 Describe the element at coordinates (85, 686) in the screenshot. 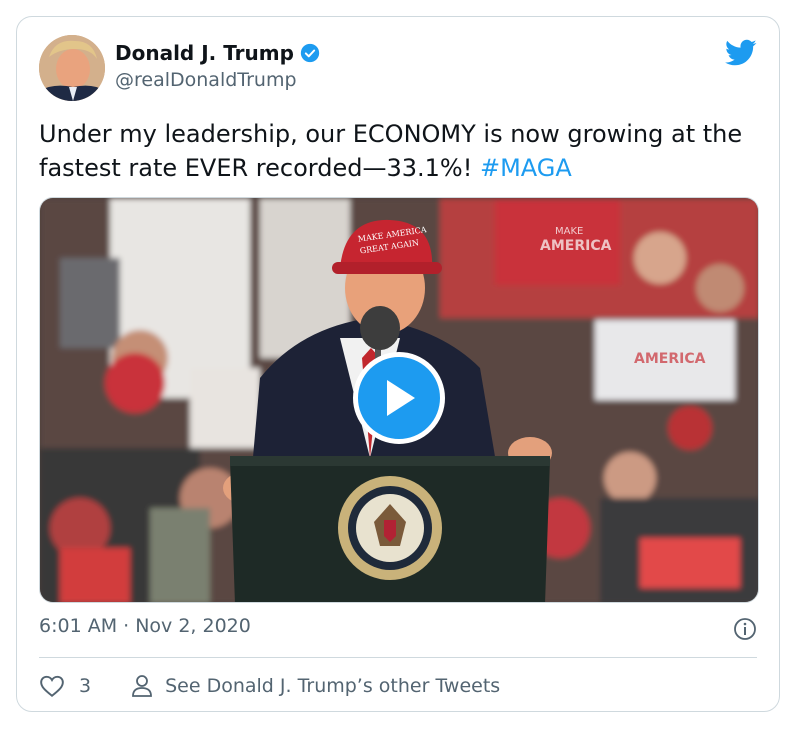

I see `like-count: 3` at that location.